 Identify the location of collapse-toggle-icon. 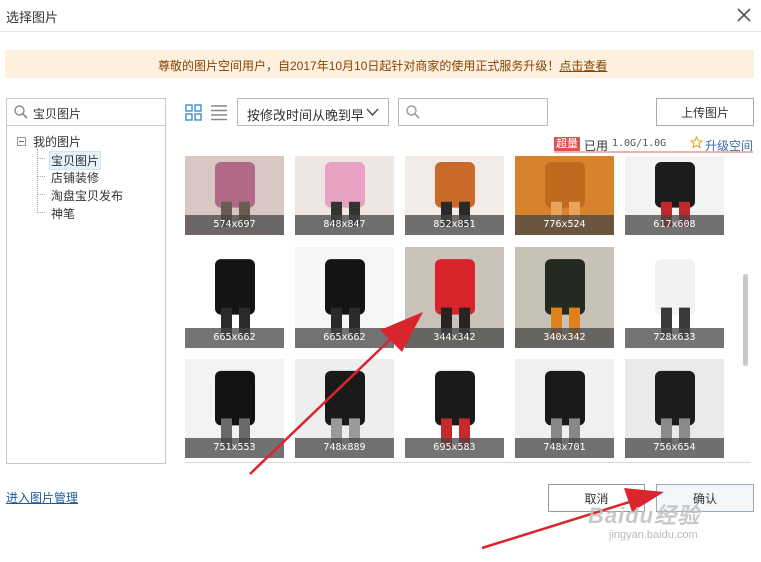
(21, 141).